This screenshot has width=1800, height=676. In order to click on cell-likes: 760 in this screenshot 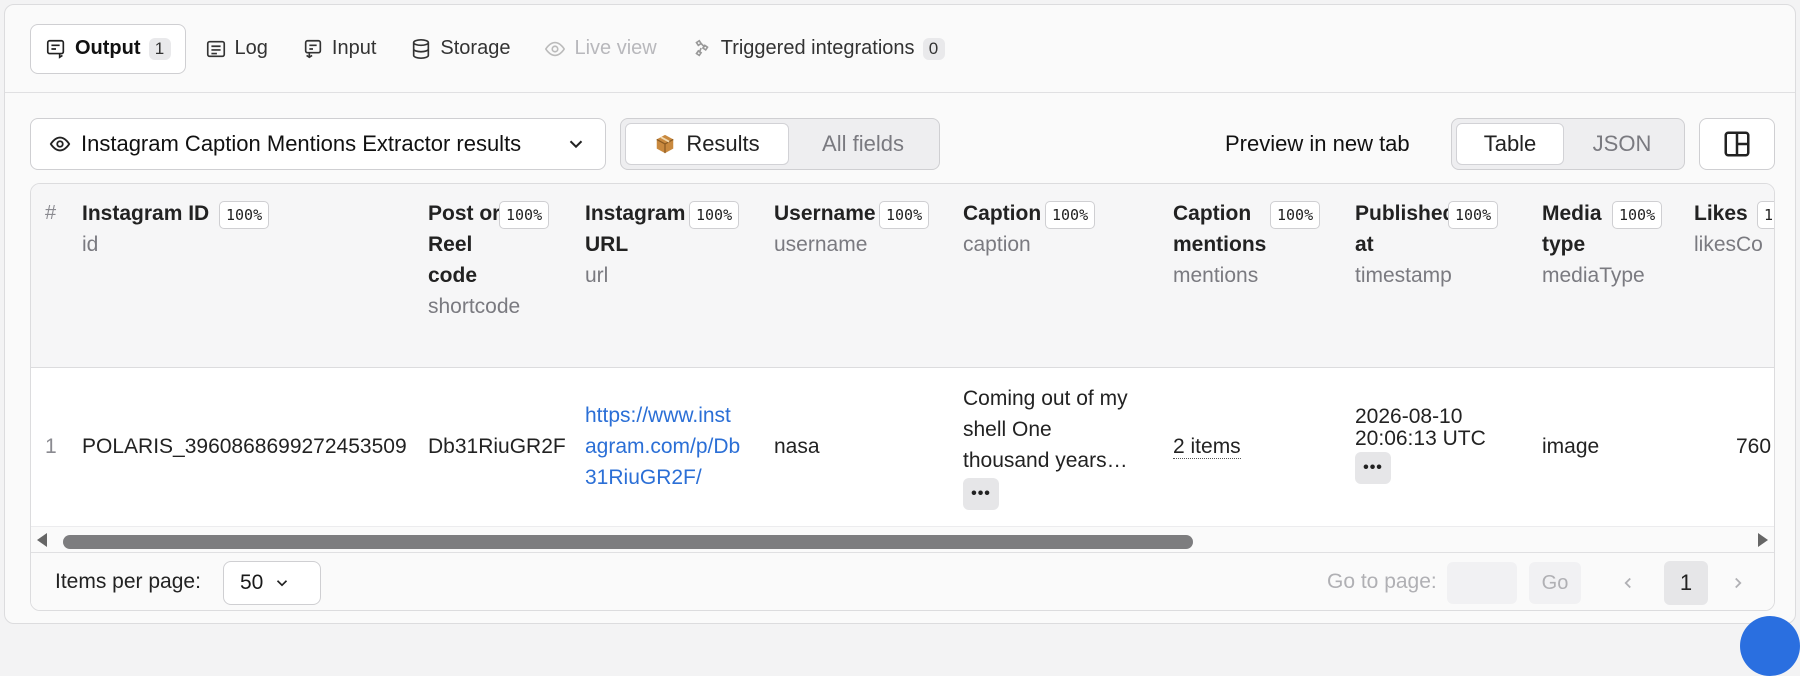, I will do `click(1754, 446)`.